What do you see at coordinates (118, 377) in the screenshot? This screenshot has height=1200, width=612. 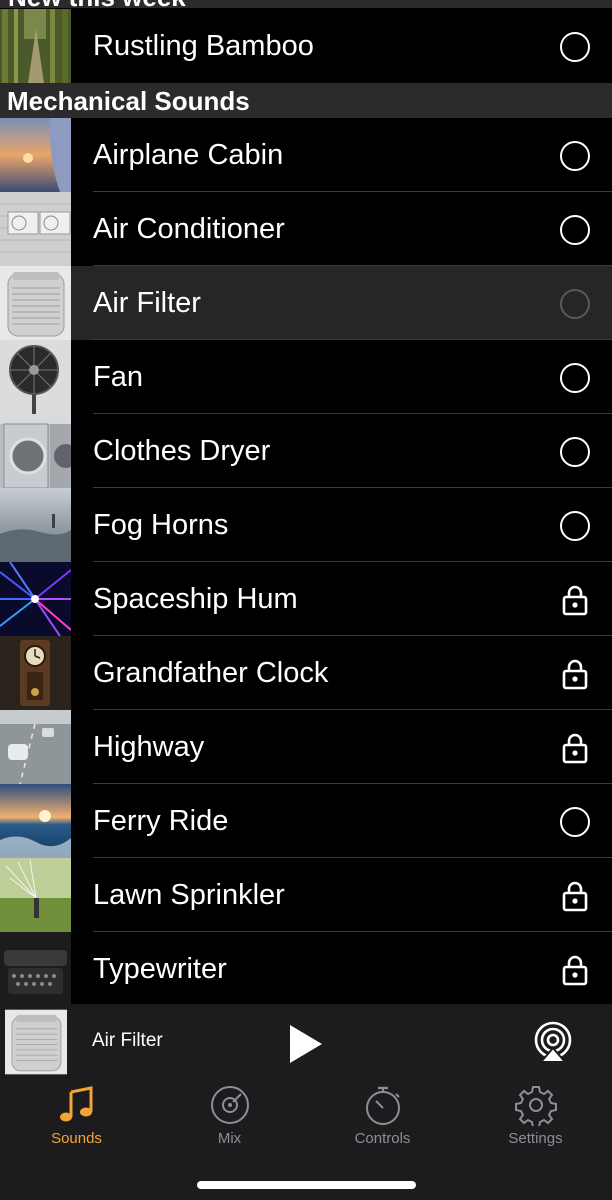 I see `sound-label: Fan` at bounding box center [118, 377].